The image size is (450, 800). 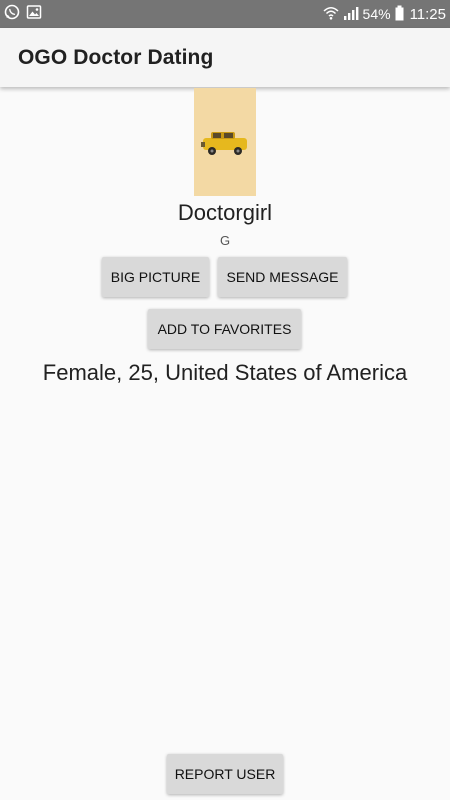 What do you see at coordinates (34, 14) in the screenshot?
I see `image-icon` at bounding box center [34, 14].